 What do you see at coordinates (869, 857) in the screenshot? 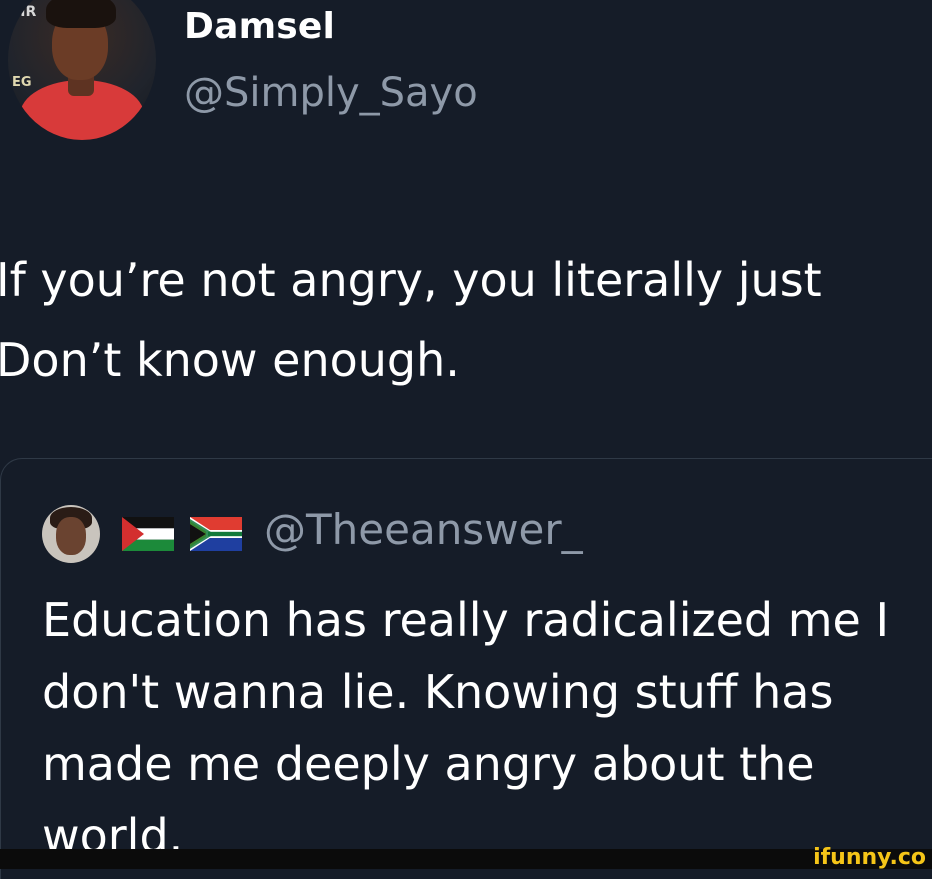
I see `ifunny-watermark: ifunny.co` at bounding box center [869, 857].